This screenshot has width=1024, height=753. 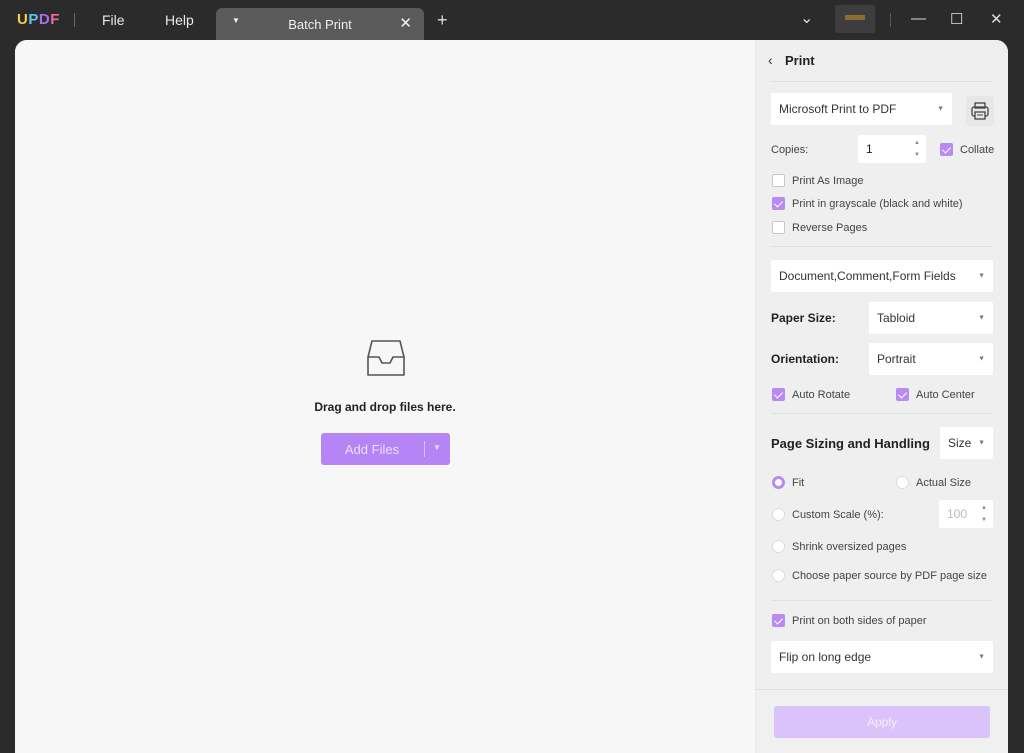 I want to click on panel-title: Print, so click(x=800, y=60).